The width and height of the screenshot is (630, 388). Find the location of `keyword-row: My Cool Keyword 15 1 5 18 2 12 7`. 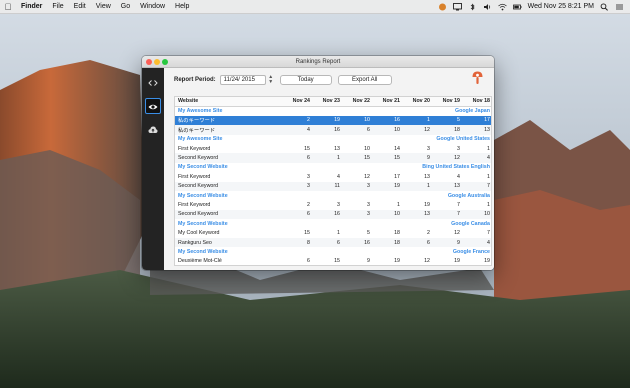

keyword-row: My Cool Keyword 15 1 5 18 2 12 7 is located at coordinates (333, 232).